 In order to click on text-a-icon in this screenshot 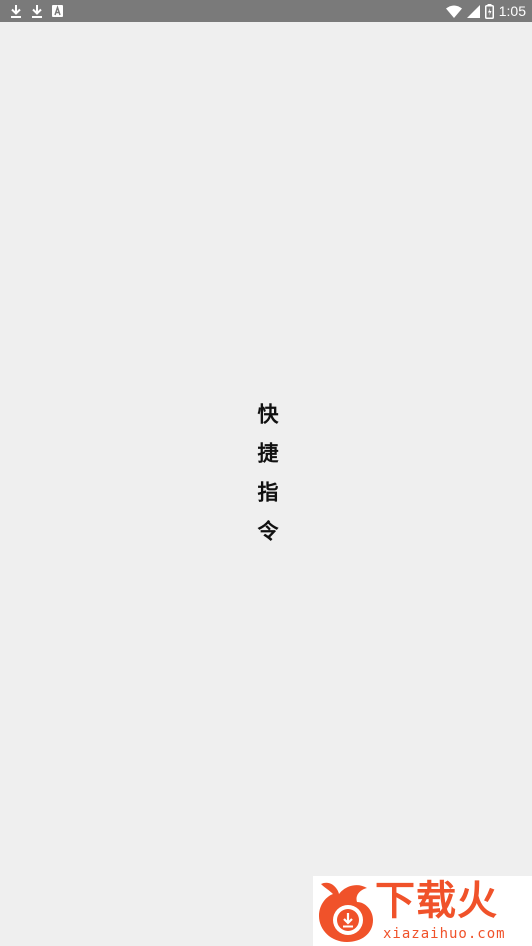, I will do `click(57, 11)`.